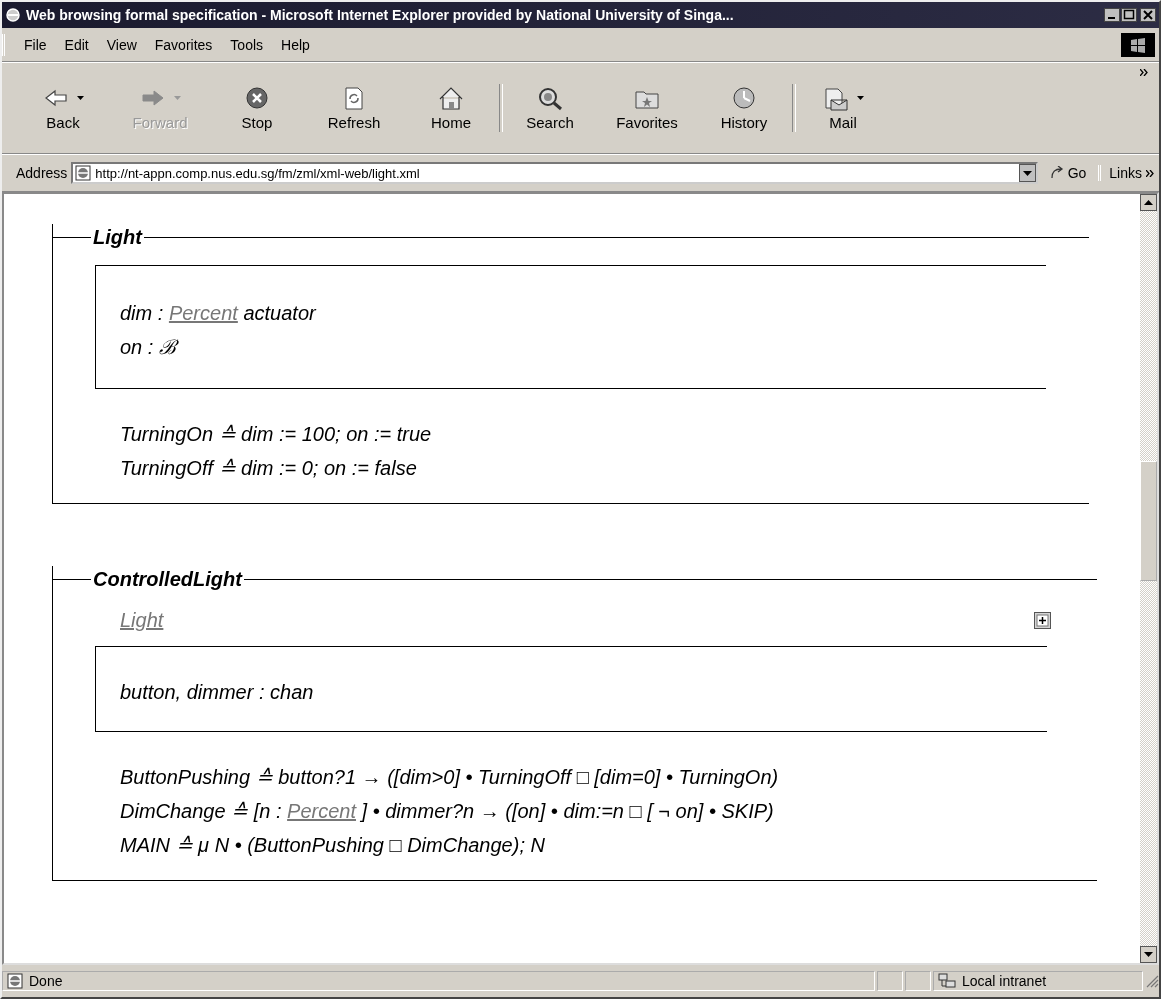  I want to click on minimize-button, so click(1112, 15).